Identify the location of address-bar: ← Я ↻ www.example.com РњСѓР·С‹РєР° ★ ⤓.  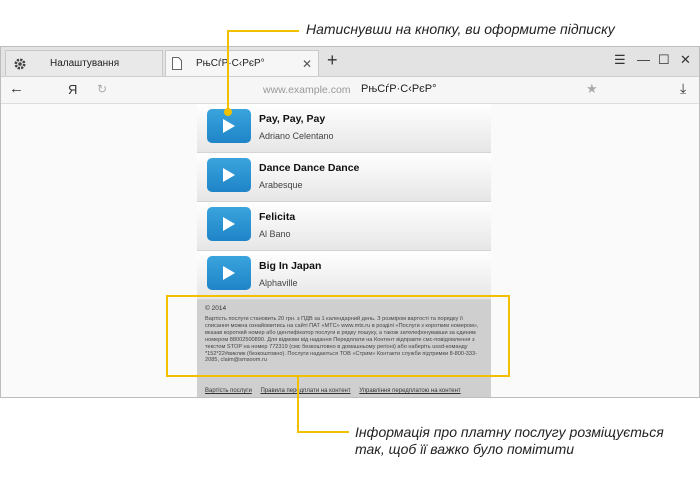
(350, 90).